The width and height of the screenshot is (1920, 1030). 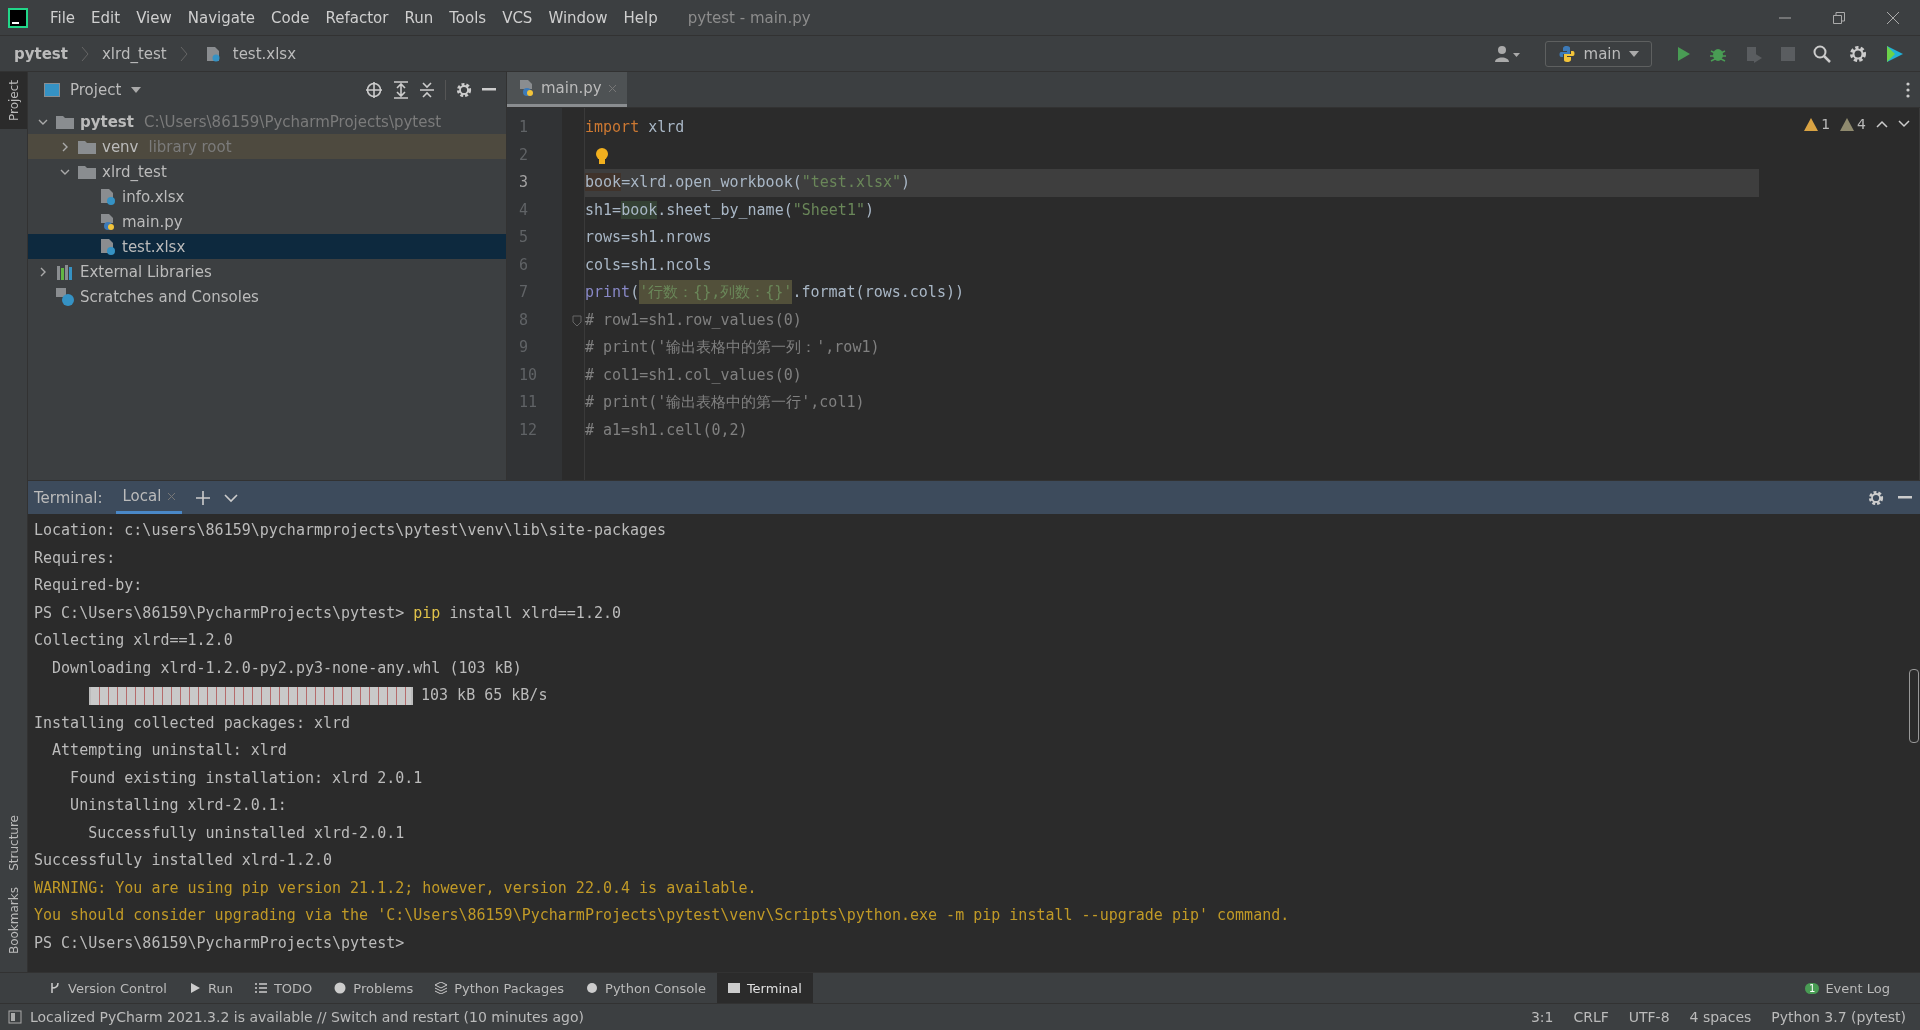 I want to click on menu-item: Window, so click(x=578, y=17).